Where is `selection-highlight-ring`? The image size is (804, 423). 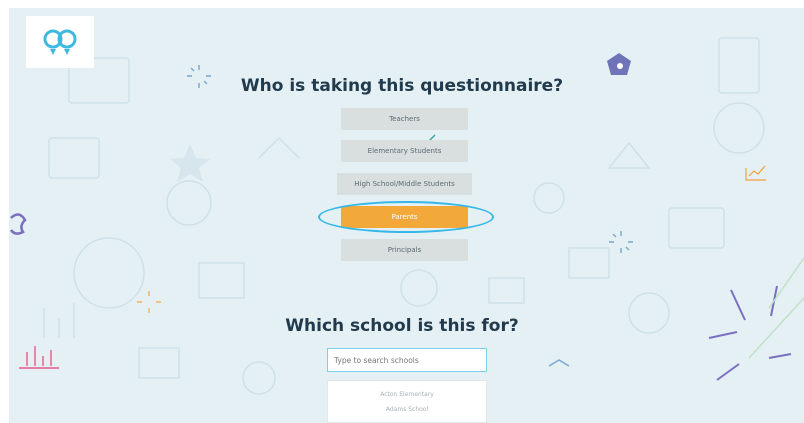
selection-highlight-ring is located at coordinates (406, 217).